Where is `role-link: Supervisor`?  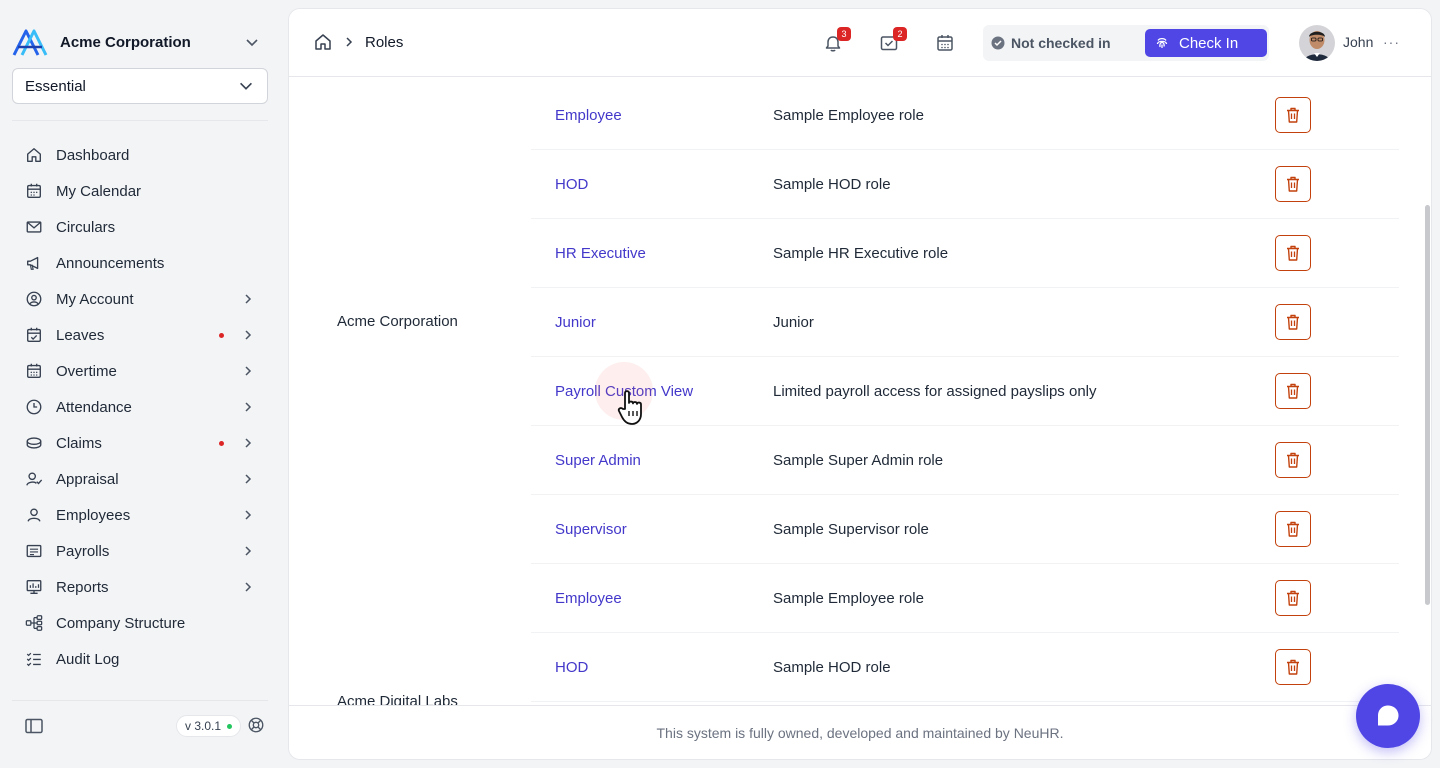
role-link: Supervisor is located at coordinates (591, 529).